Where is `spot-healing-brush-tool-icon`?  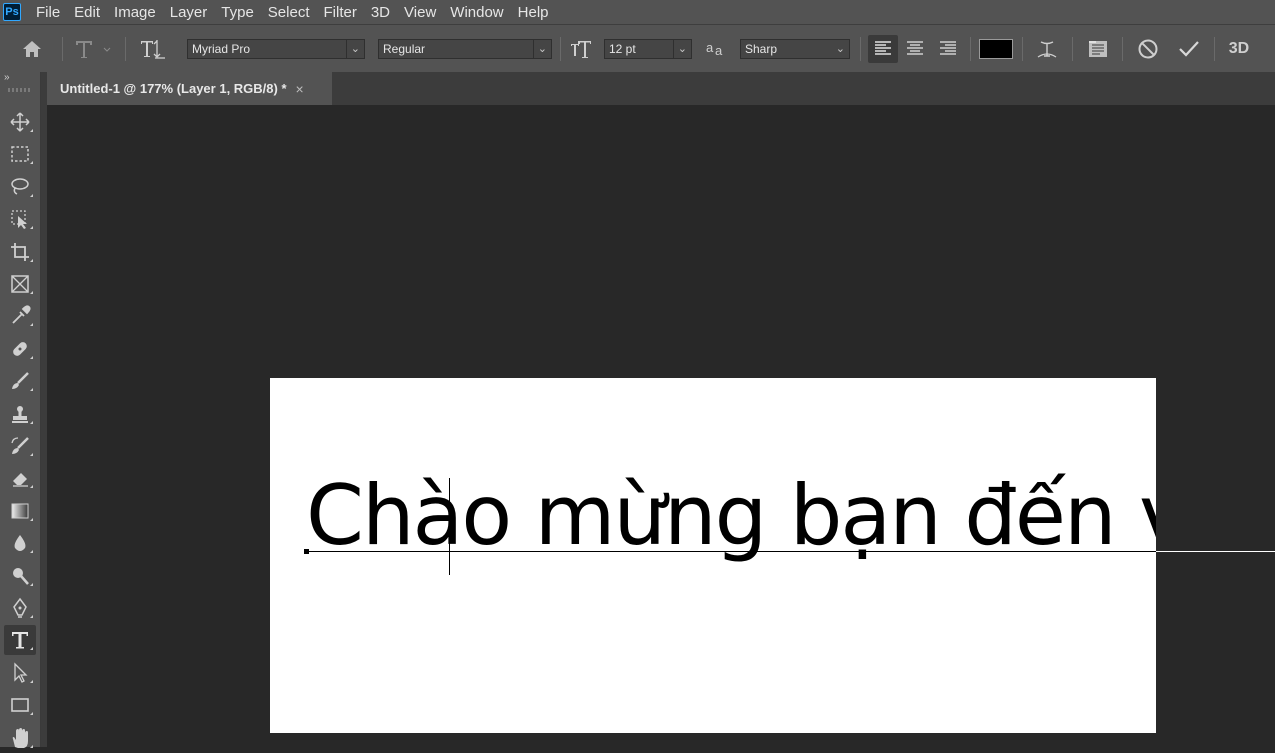 spot-healing-brush-tool-icon is located at coordinates (20, 349).